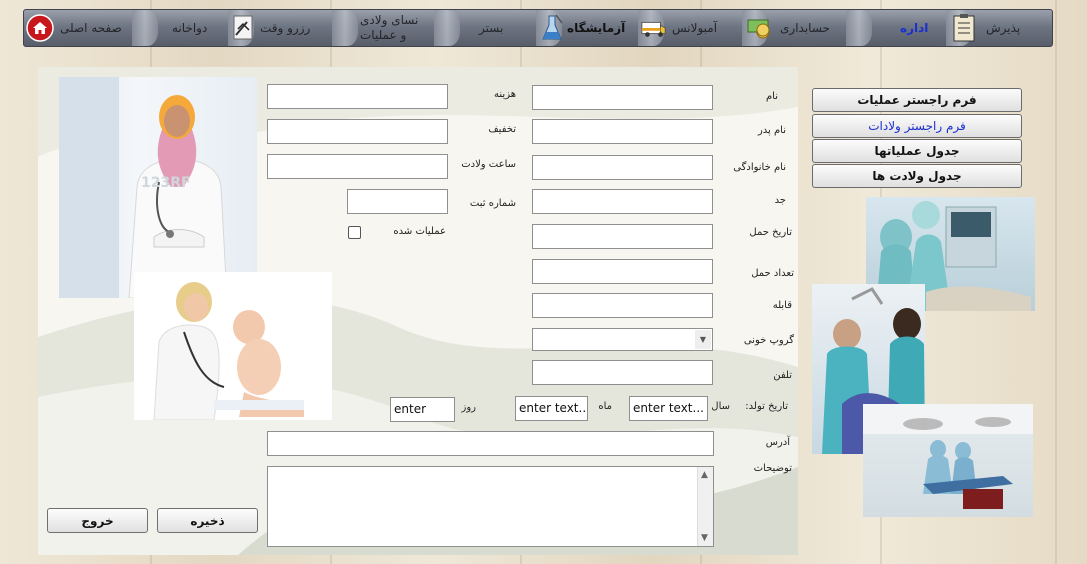 The height and width of the screenshot is (564, 1087). Describe the element at coordinates (917, 126) in the screenshot. I see `birth-register-form-button: فرم راجستر ولادات` at that location.